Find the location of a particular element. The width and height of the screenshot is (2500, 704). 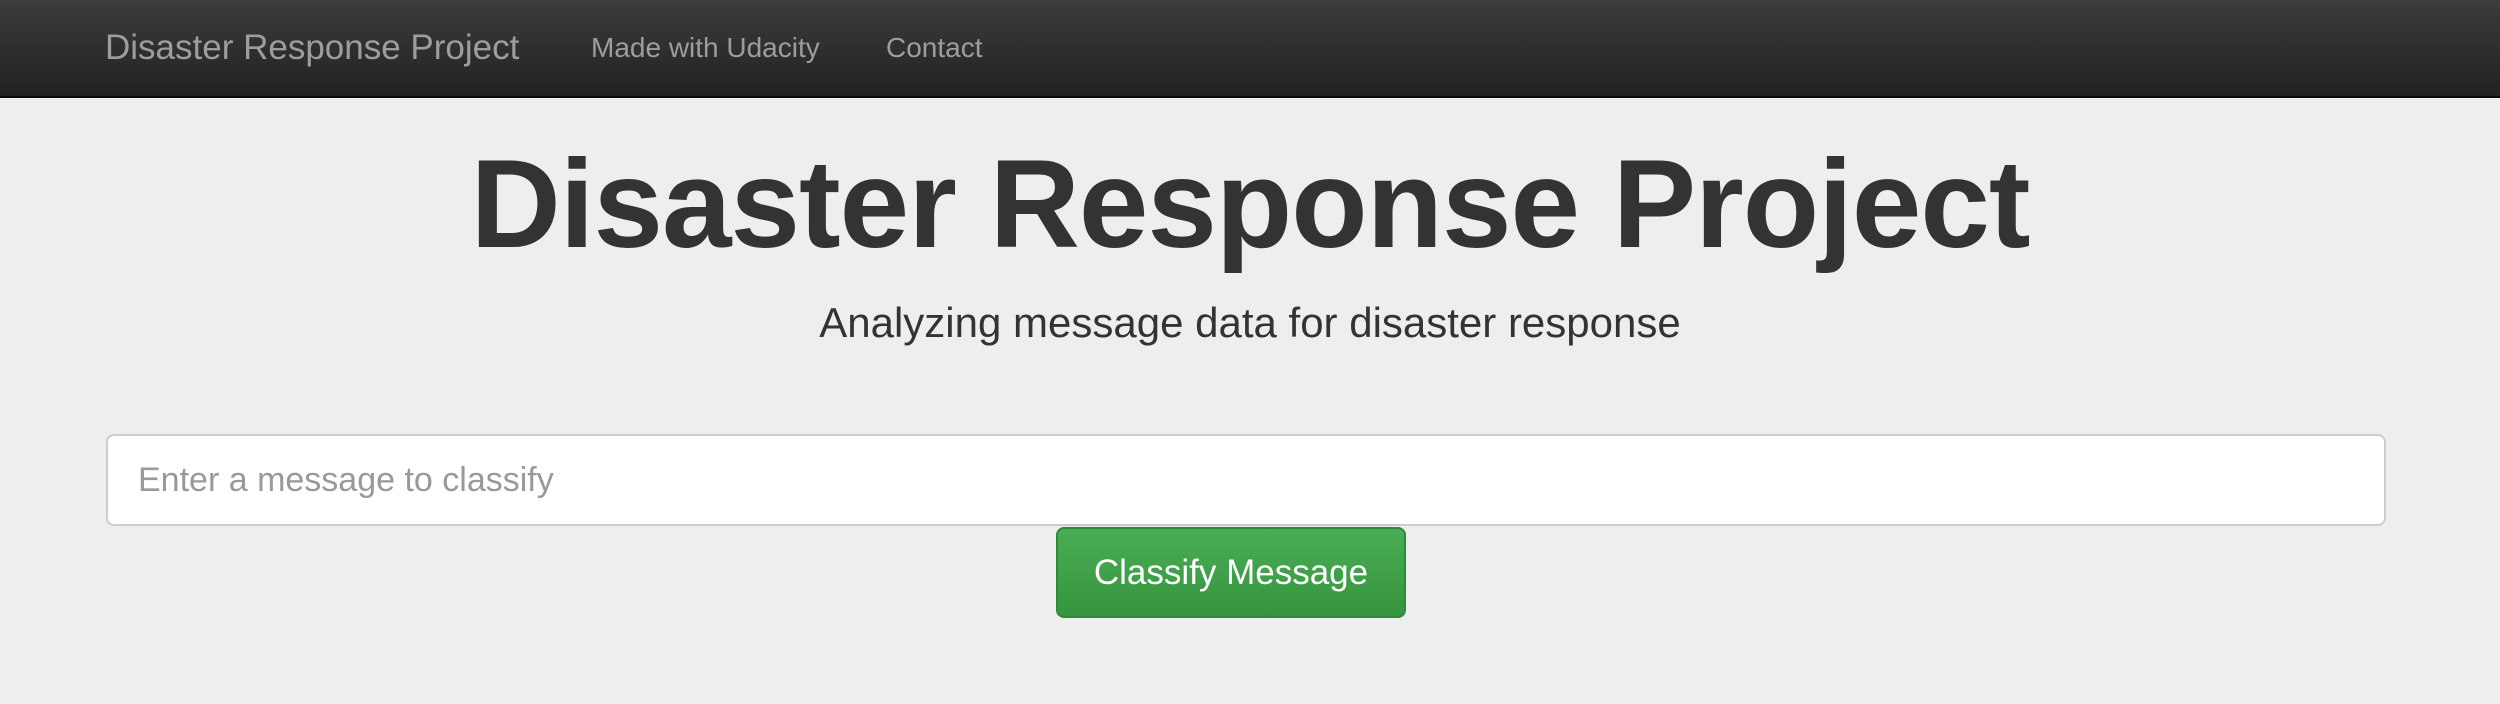

classify-message-button: Classify Message is located at coordinates (1231, 572).